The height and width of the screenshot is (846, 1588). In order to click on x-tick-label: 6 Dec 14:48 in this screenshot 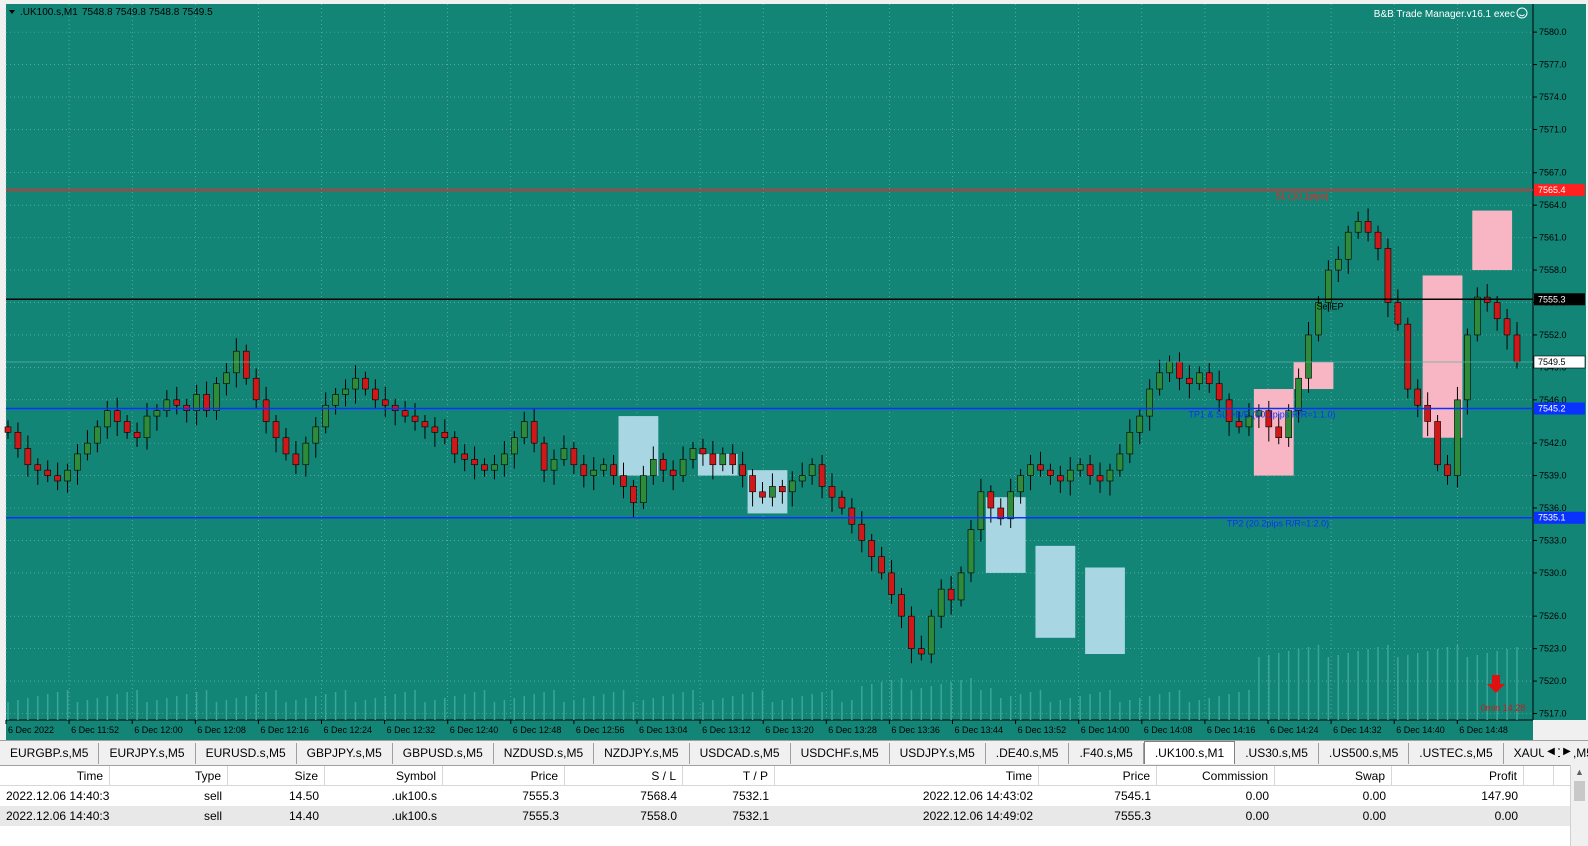, I will do `click(1483, 730)`.